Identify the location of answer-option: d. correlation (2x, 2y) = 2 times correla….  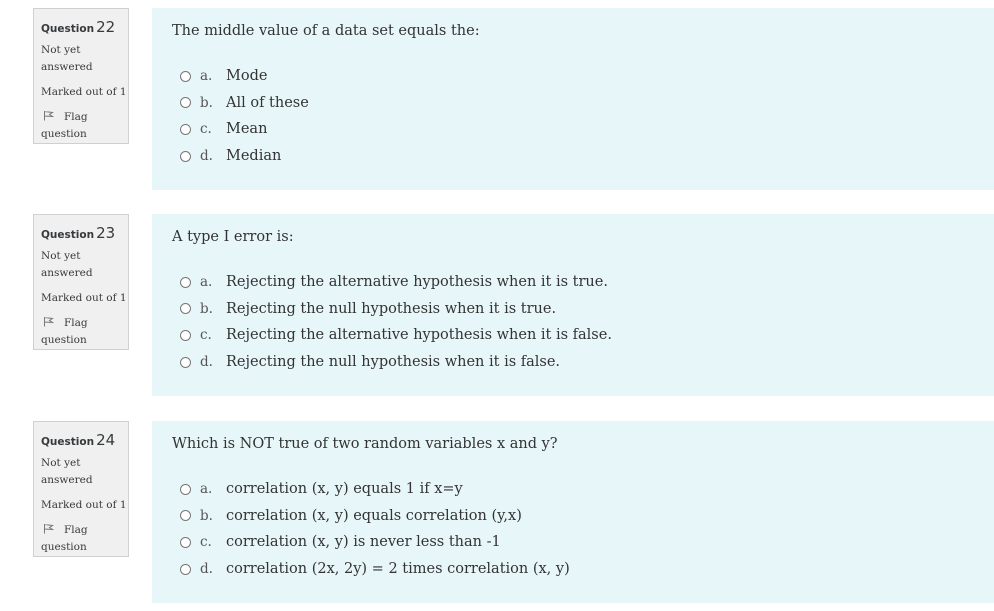
(375, 569).